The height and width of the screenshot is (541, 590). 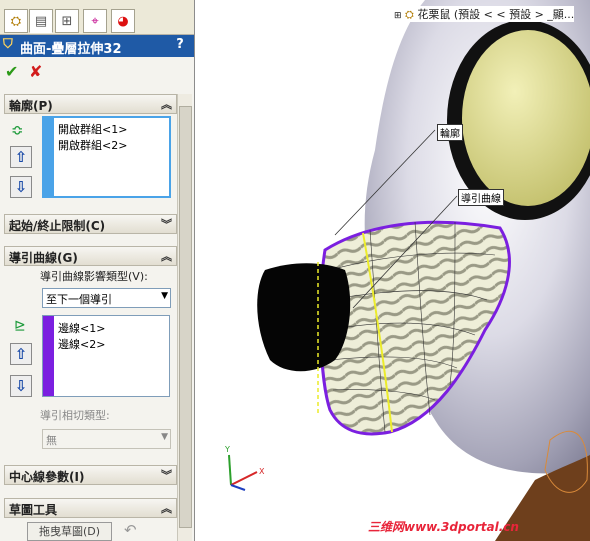 What do you see at coordinates (51, 440) in the screenshot?
I see `tangency-type-value: 無` at bounding box center [51, 440].